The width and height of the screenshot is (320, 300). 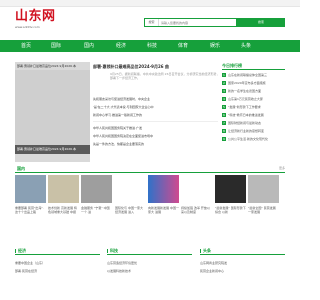 What do you see at coordinates (224, 99) in the screenshot?
I see `rank-number-badge: 4` at bounding box center [224, 99].